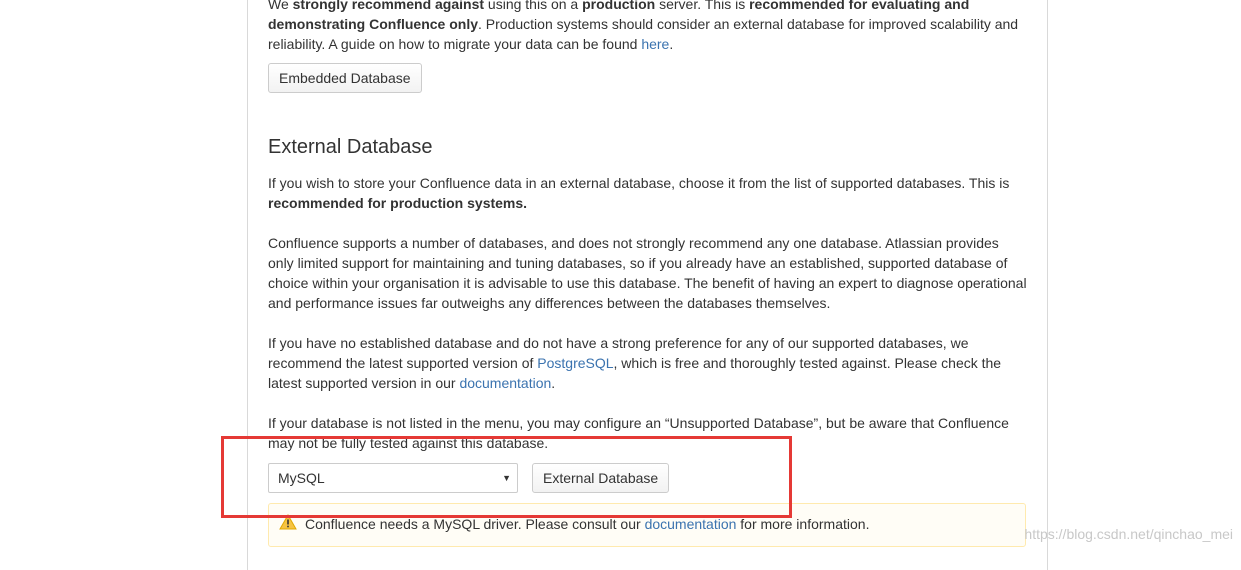 The height and width of the screenshot is (570, 1241). I want to click on watermark: https://blog.csdn.net/qinchao_mei, so click(1128, 534).